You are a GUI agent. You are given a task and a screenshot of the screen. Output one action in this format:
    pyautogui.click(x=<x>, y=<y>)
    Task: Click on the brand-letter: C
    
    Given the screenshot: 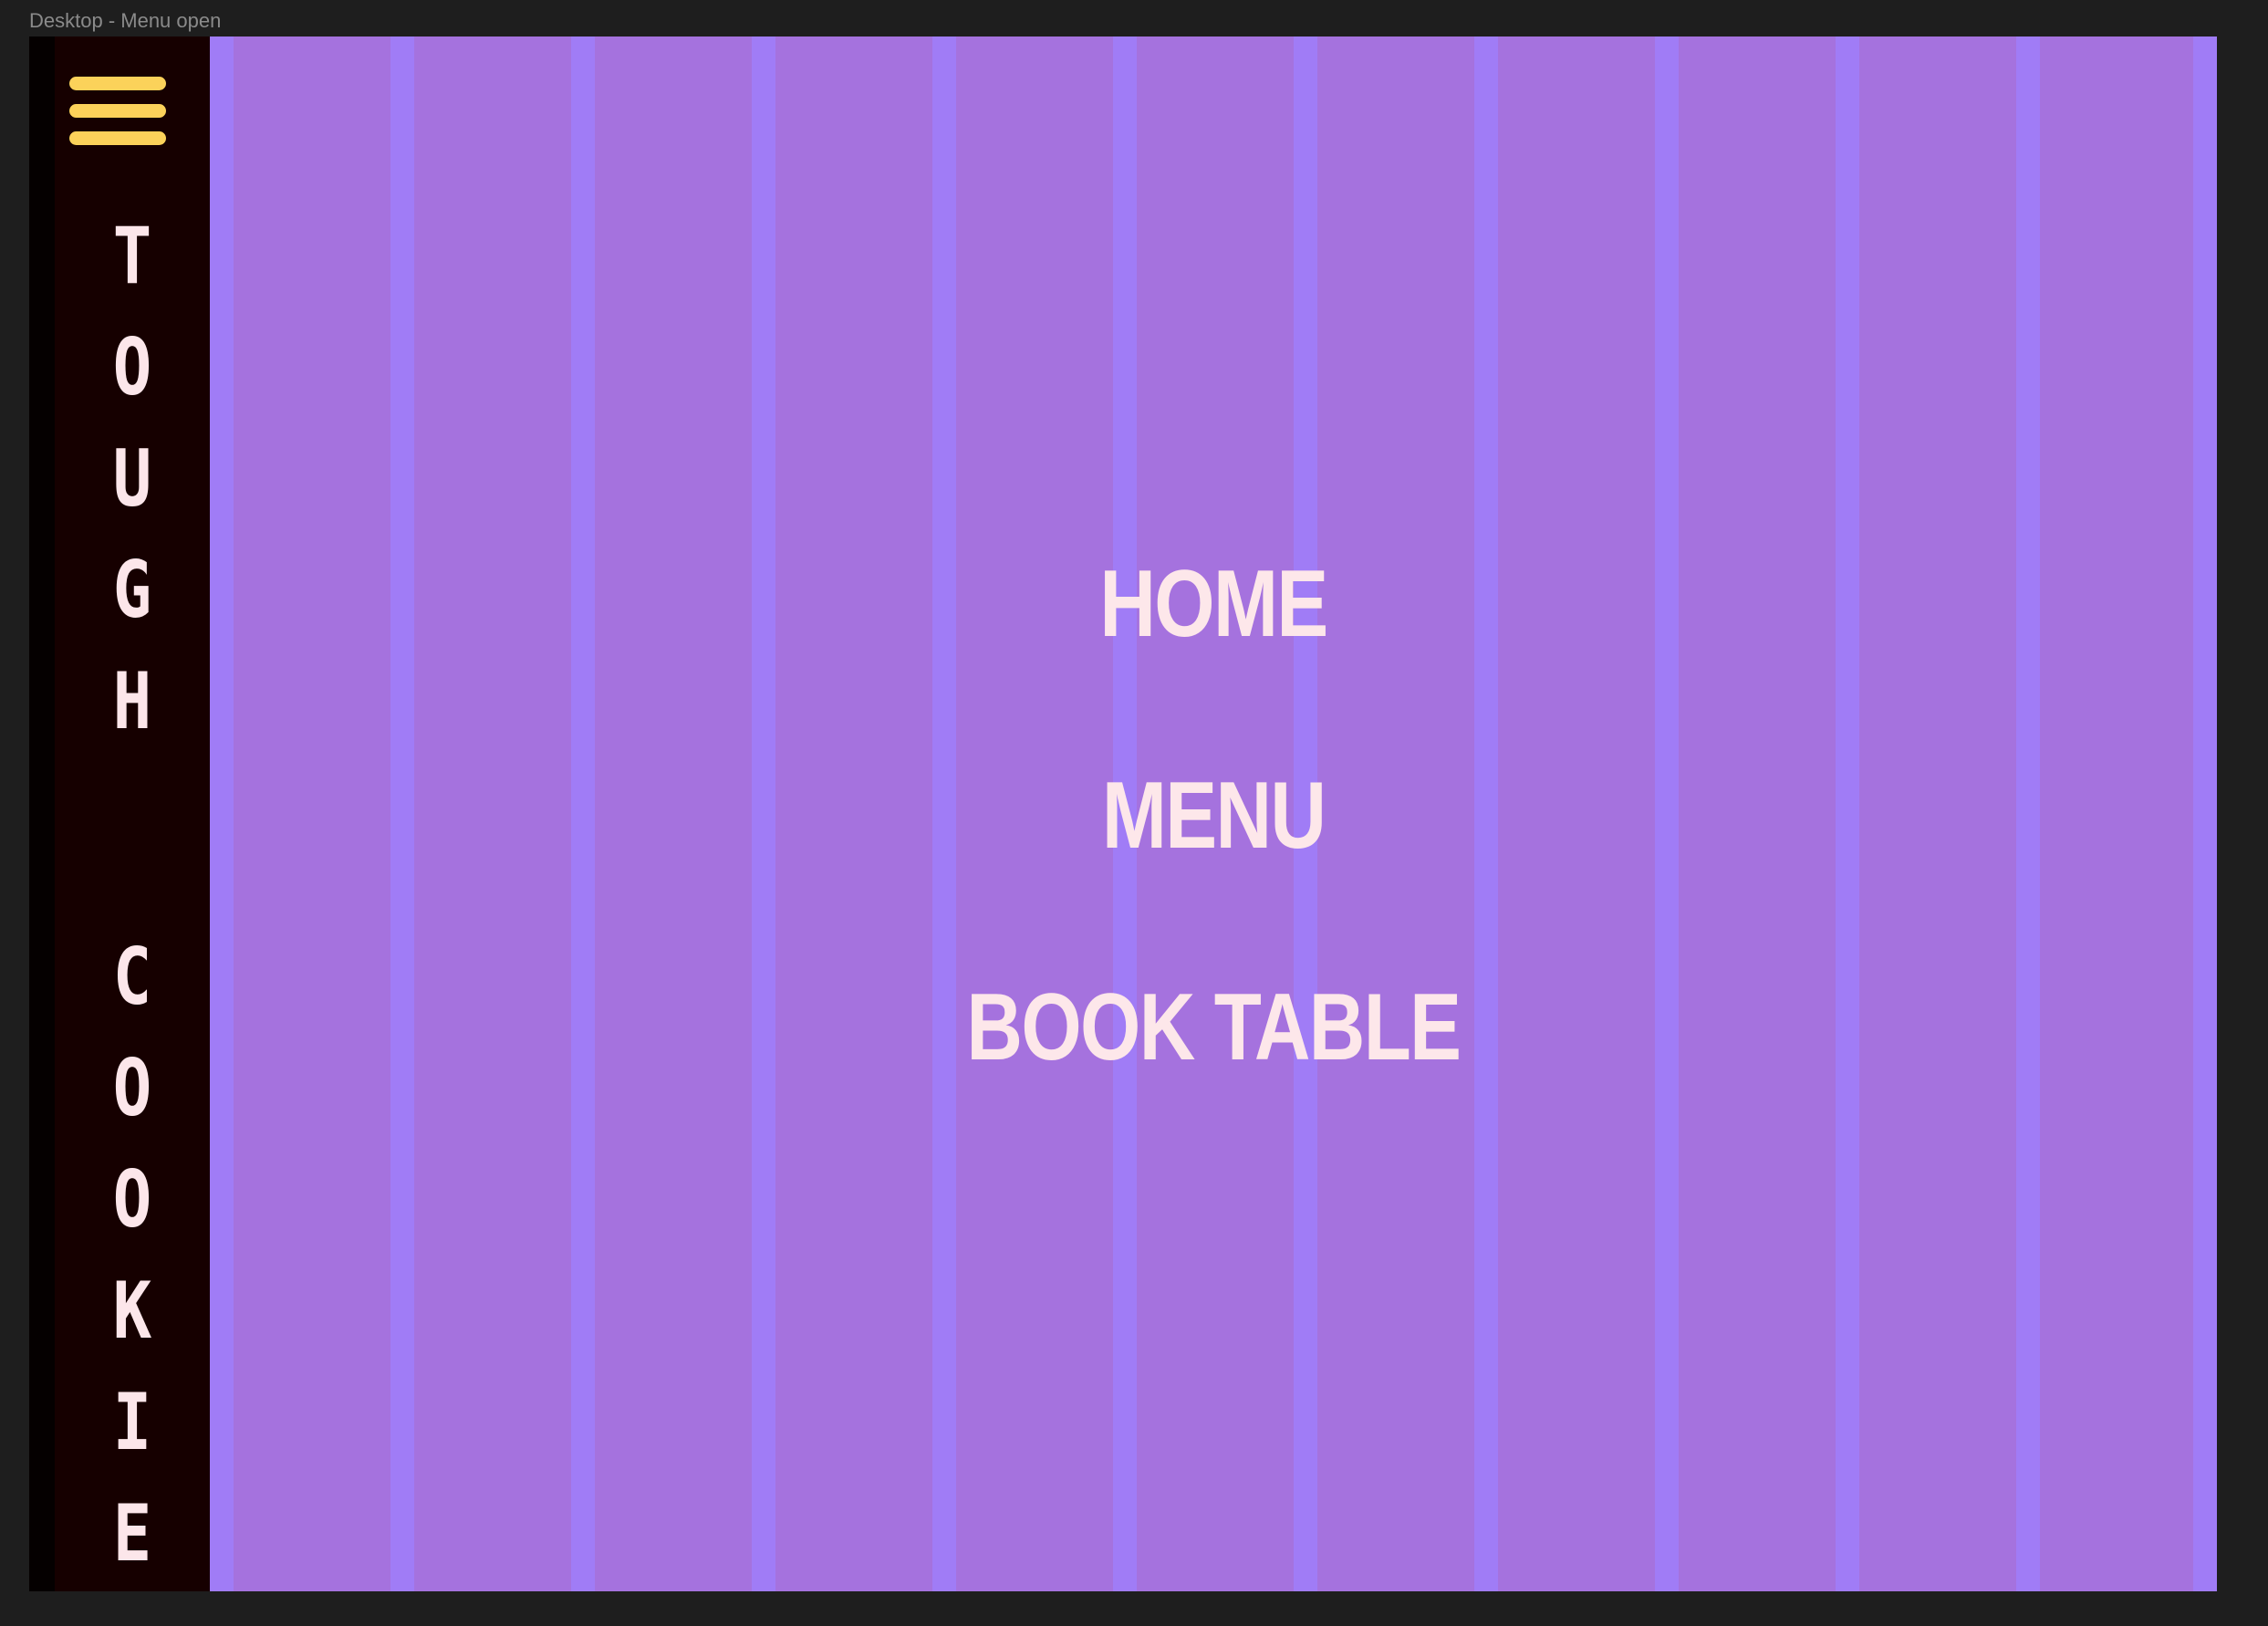 What is the action you would take?
    pyautogui.click(x=132, y=977)
    